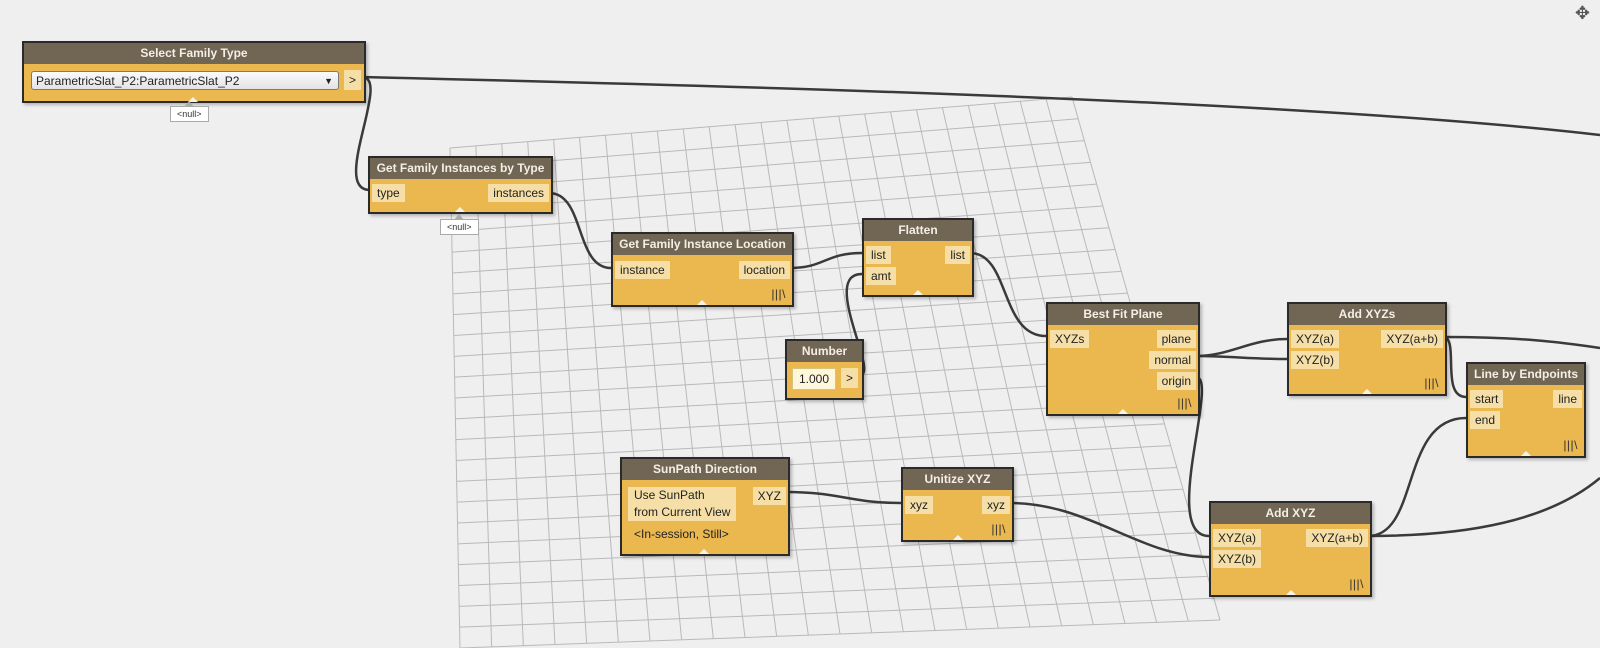 This screenshot has width=1600, height=648. I want to click on wire-normal-to-addxyzs-a, so click(1241, 347).